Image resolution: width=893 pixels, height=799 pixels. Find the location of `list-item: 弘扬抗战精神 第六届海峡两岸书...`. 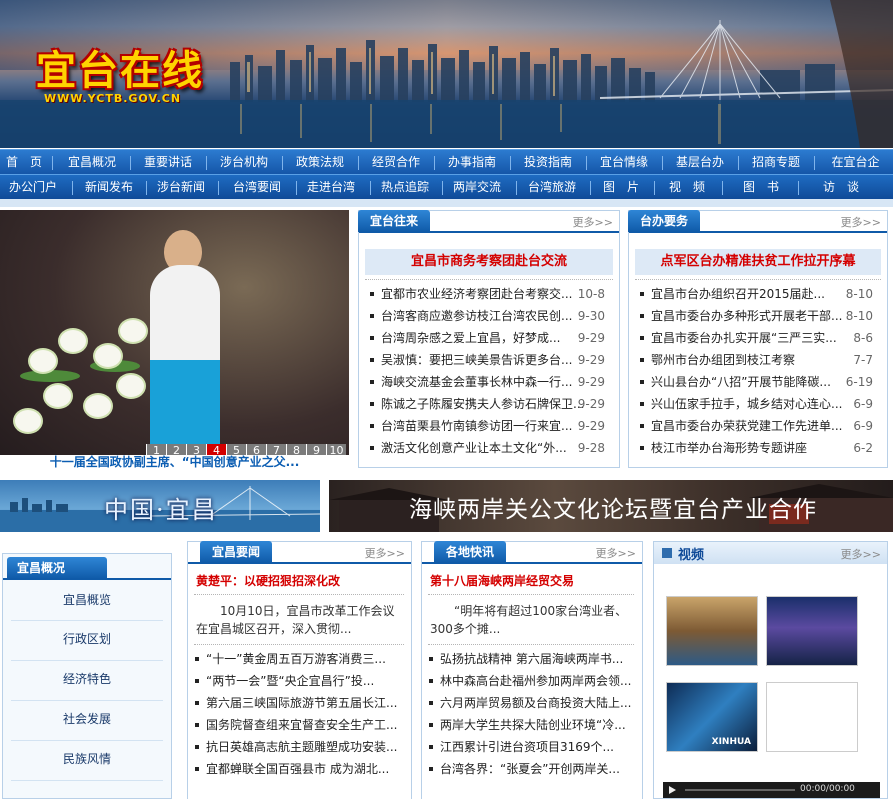

list-item: 弘扬抗战精神 第六届海峡两岸书... is located at coordinates (530, 659).